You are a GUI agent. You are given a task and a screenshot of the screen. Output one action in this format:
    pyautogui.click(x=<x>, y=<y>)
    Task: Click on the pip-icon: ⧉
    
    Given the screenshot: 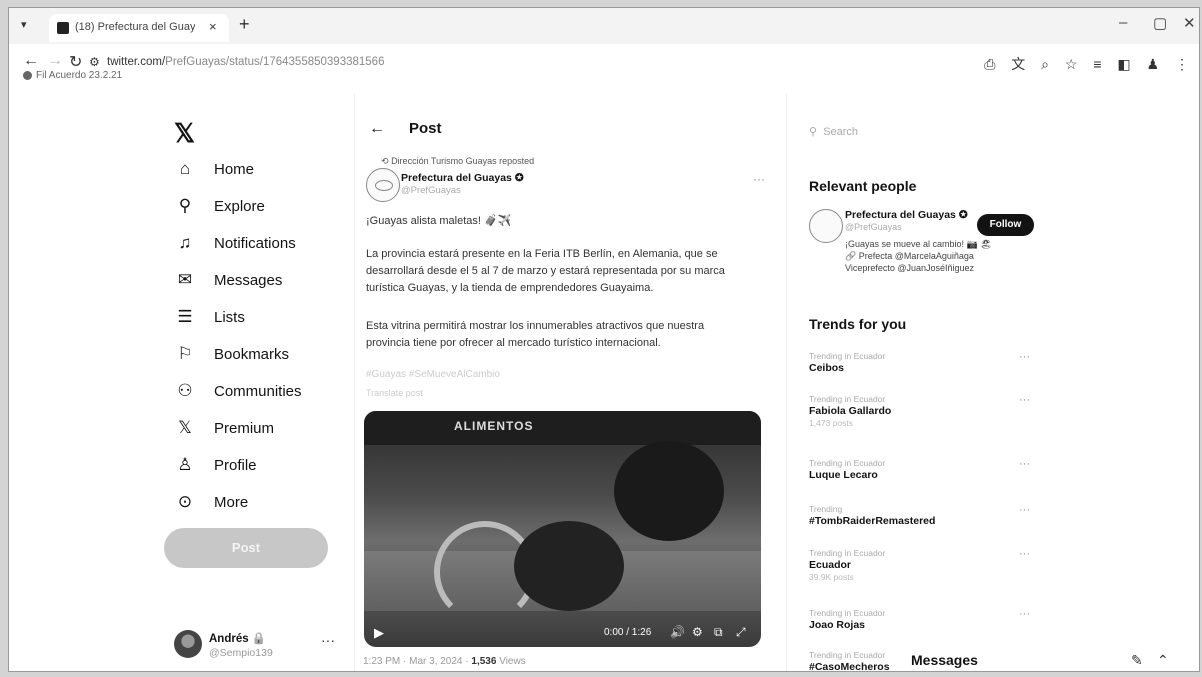 What is the action you would take?
    pyautogui.click(x=718, y=632)
    